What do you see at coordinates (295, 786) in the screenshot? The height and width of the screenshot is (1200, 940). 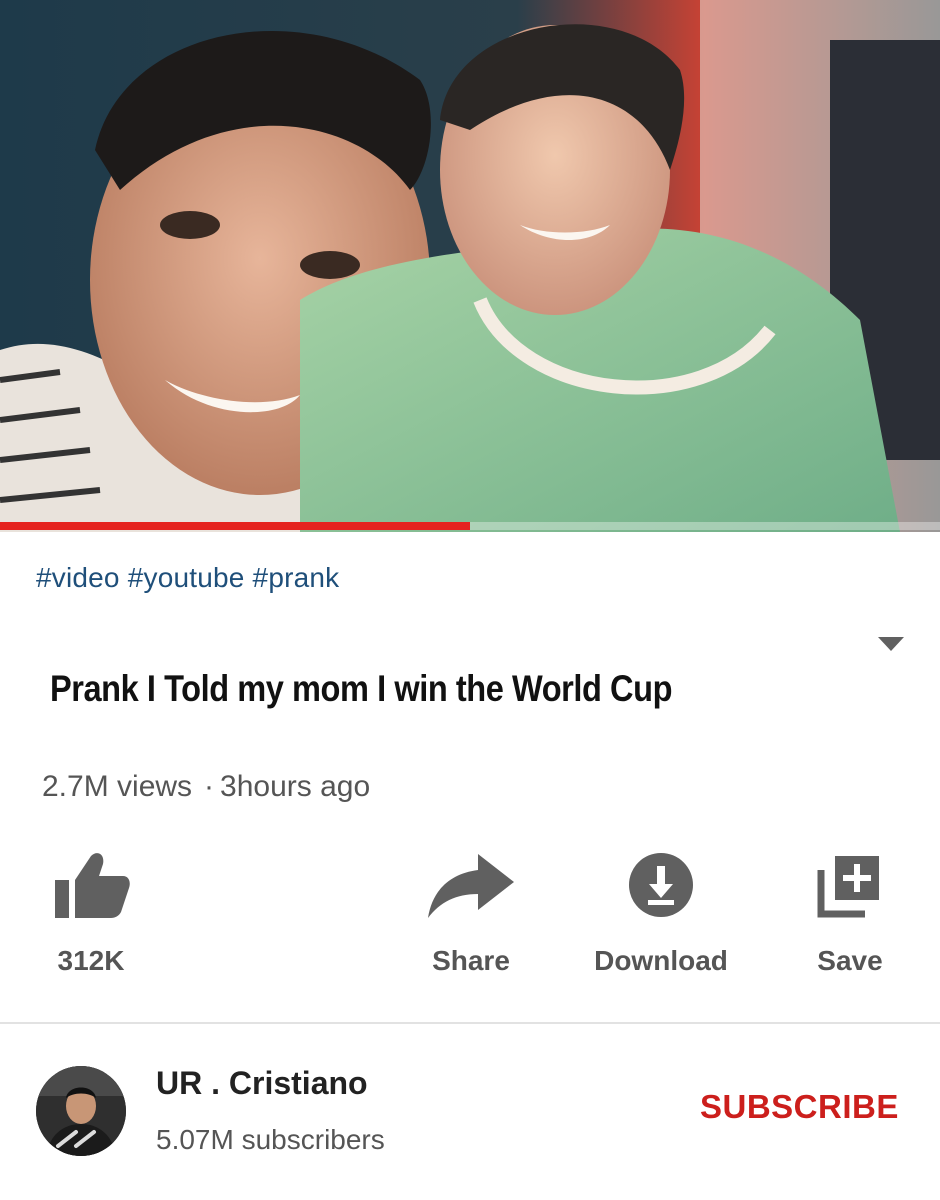 I see `upload-age: 3hours ago` at bounding box center [295, 786].